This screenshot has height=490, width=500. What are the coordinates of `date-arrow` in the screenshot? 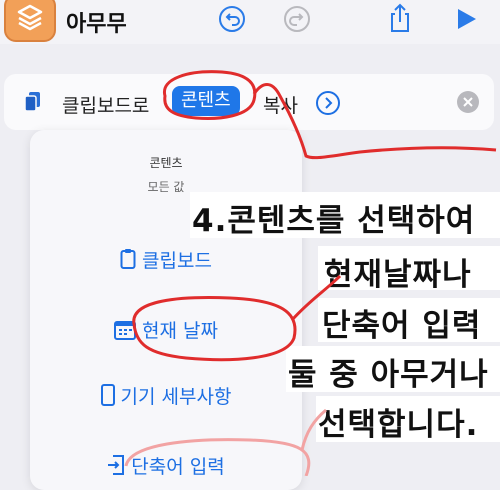 It's located at (316, 298).